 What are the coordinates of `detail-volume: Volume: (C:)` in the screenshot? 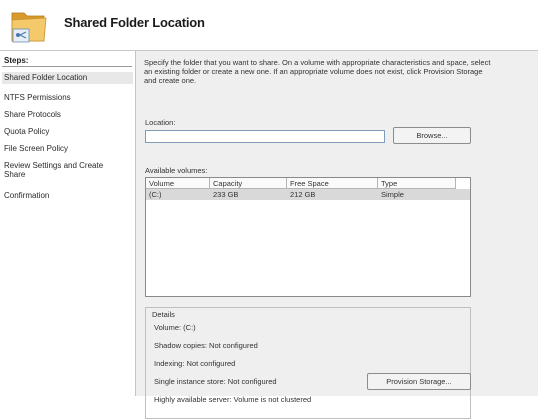 It's located at (175, 327).